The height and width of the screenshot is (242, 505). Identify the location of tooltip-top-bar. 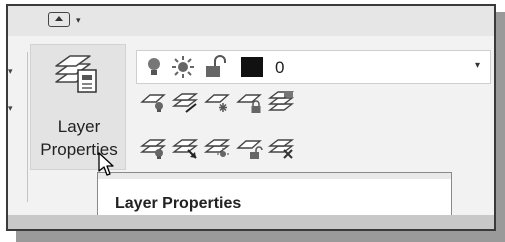
(274, 176).